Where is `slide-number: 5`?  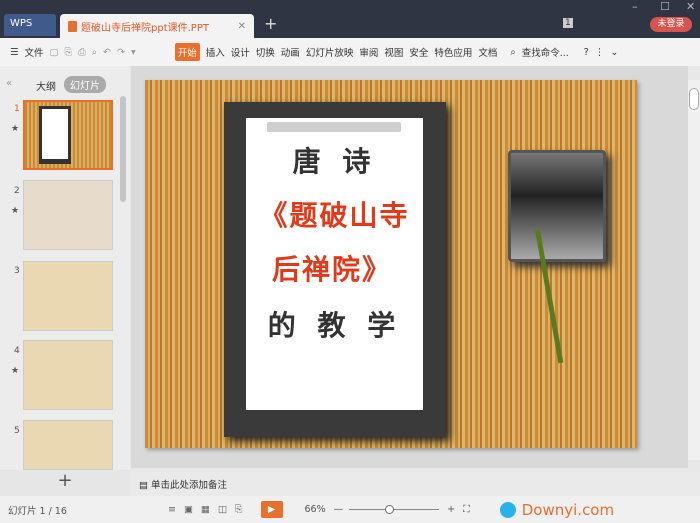
slide-number: 5 is located at coordinates (17, 431).